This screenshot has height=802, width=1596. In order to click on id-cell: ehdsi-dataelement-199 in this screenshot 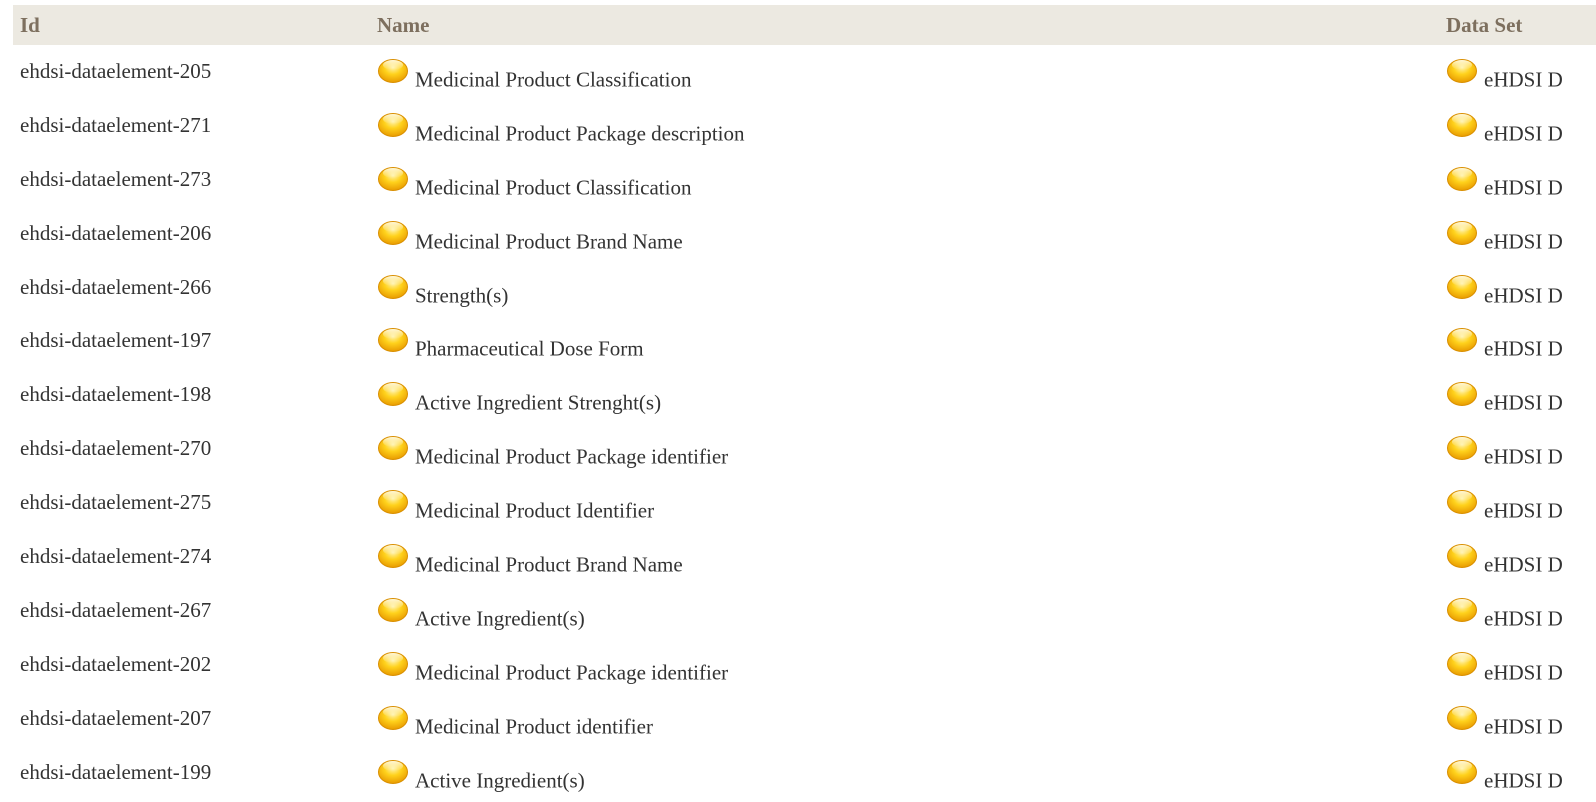, I will do `click(191, 773)`.